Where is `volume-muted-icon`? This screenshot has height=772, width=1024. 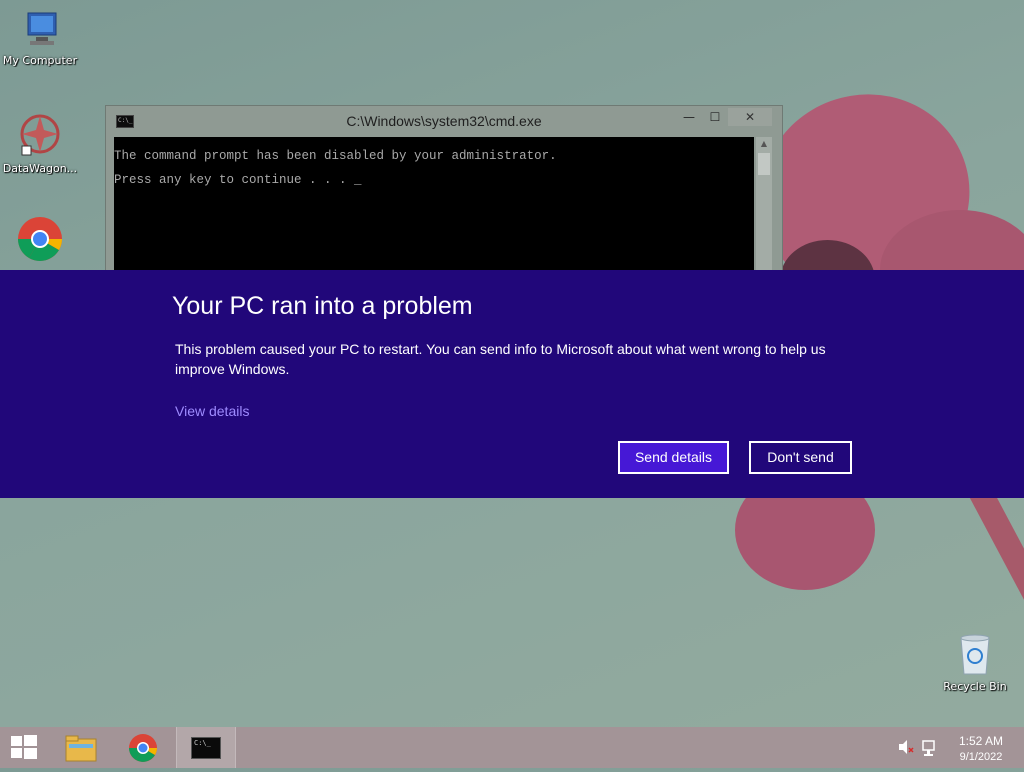
volume-muted-icon is located at coordinates (905, 747).